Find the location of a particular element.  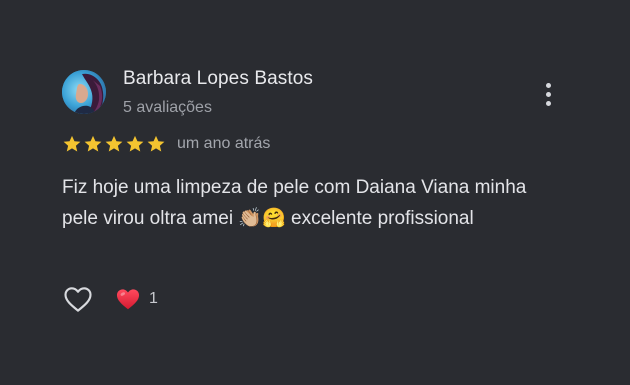

heart-outline-icon is located at coordinates (78, 299).